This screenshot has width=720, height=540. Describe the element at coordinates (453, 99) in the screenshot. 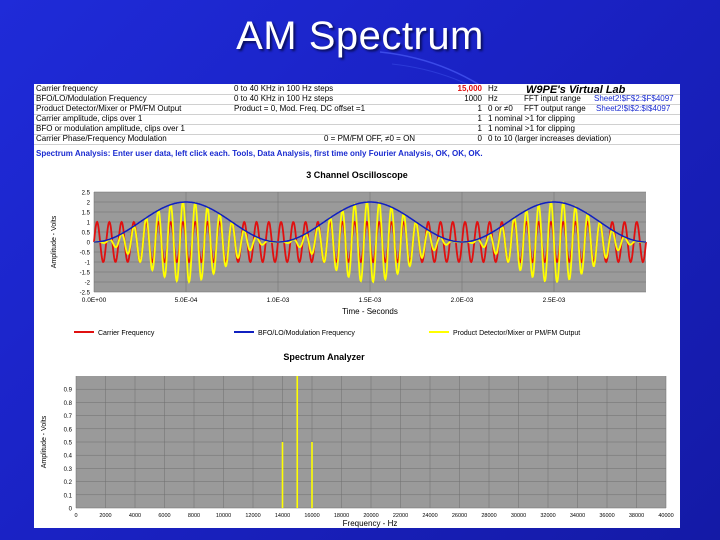

I see `bfo-frequency-value: 1000` at that location.